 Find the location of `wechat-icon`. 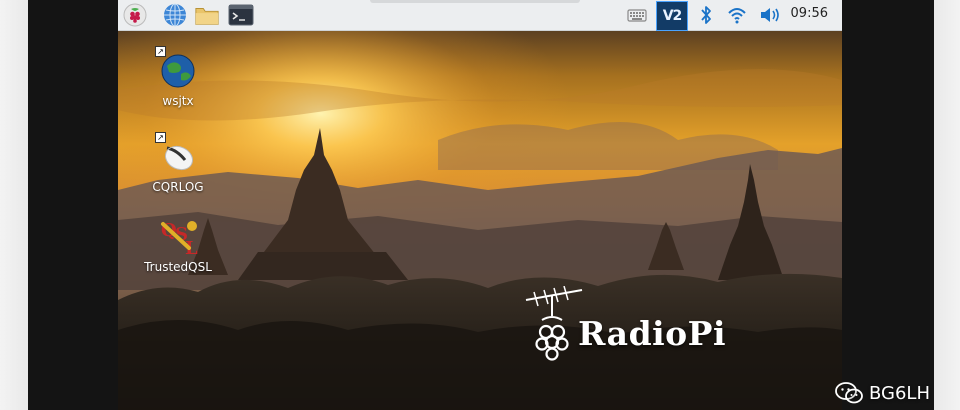

wechat-icon is located at coordinates (849, 393).